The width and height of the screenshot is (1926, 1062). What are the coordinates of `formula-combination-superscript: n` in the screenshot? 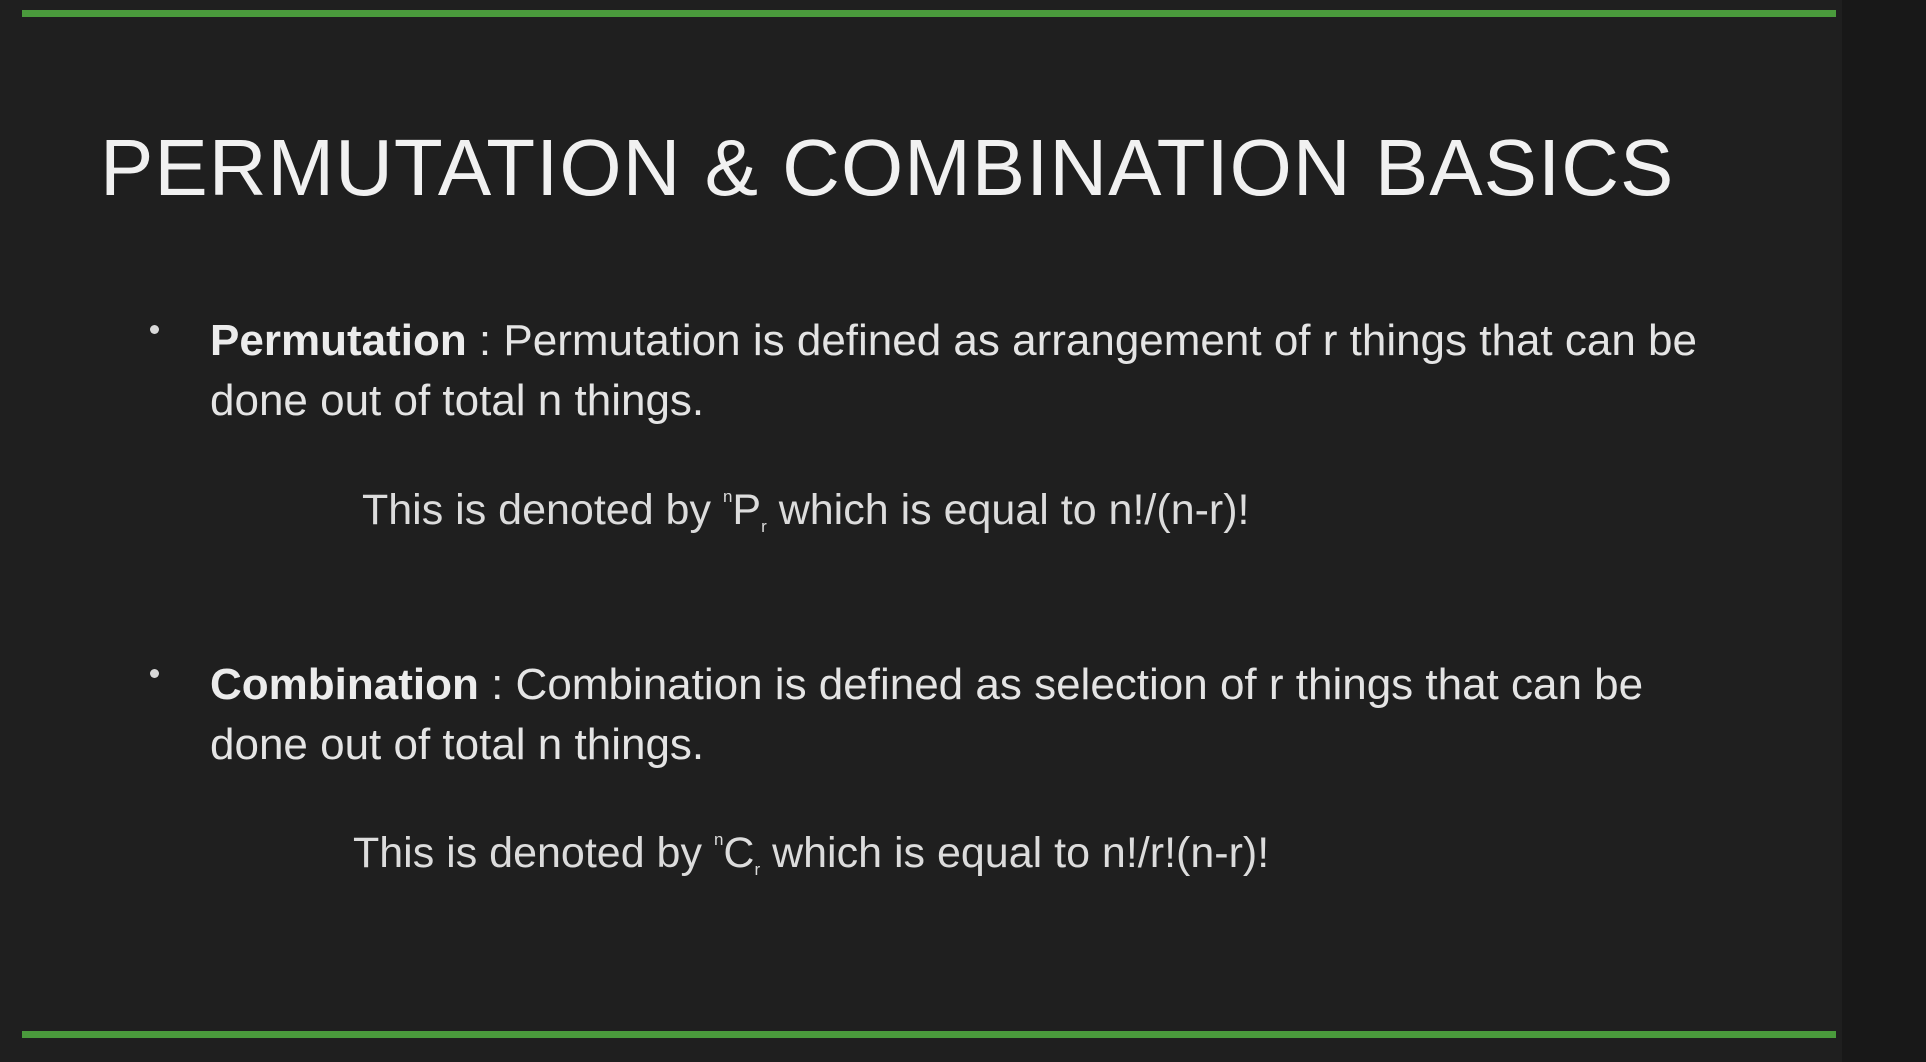 It's located at (718, 839).